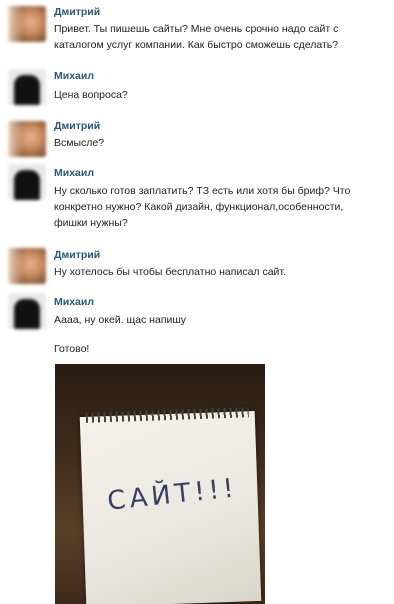 This screenshot has width=394, height=604. Describe the element at coordinates (91, 95) in the screenshot. I see `message-text: Цена вопроса?` at that location.